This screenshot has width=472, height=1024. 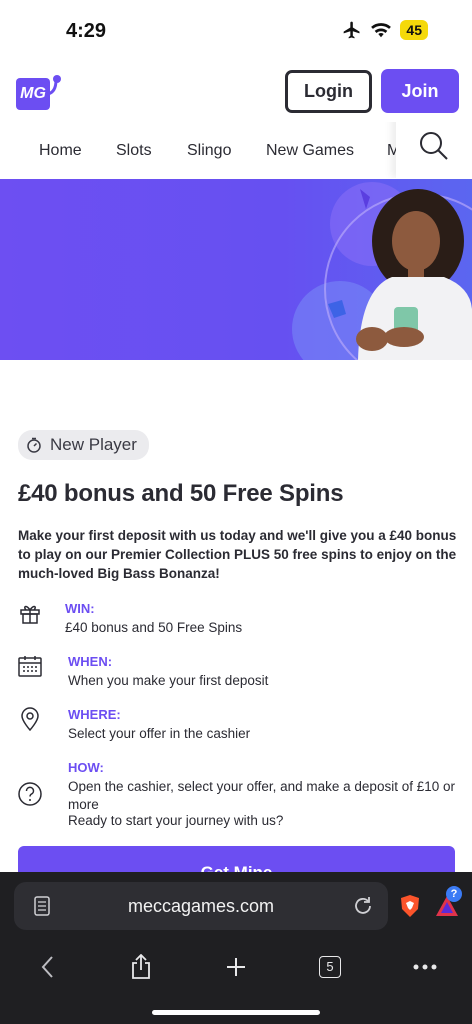 What do you see at coordinates (363, 906) in the screenshot?
I see `reload-icon` at bounding box center [363, 906].